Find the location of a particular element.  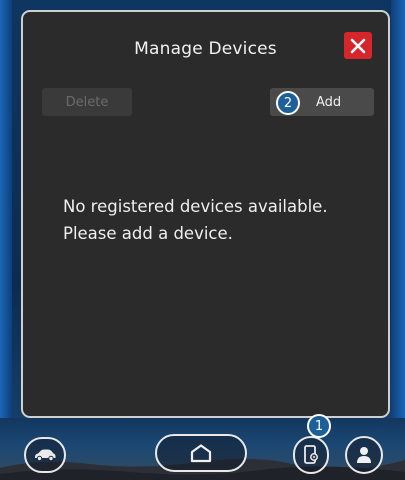

home-button is located at coordinates (201, 453).